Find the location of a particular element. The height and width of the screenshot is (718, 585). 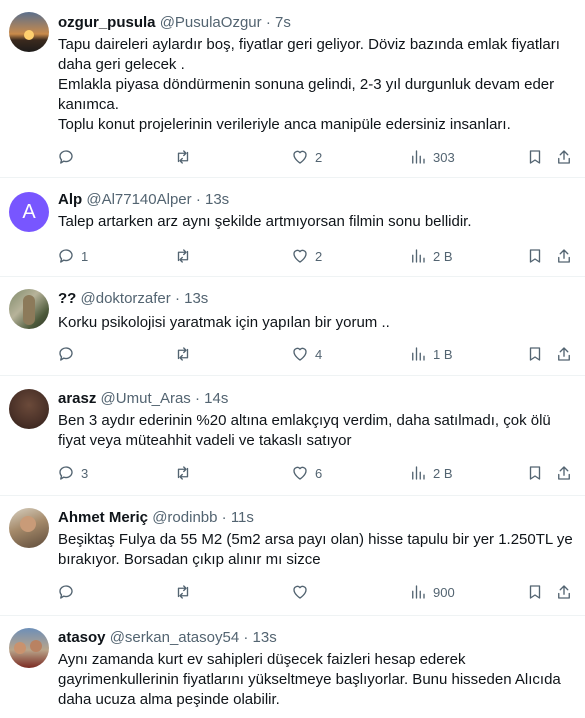

views-count: 1 B is located at coordinates (443, 354).